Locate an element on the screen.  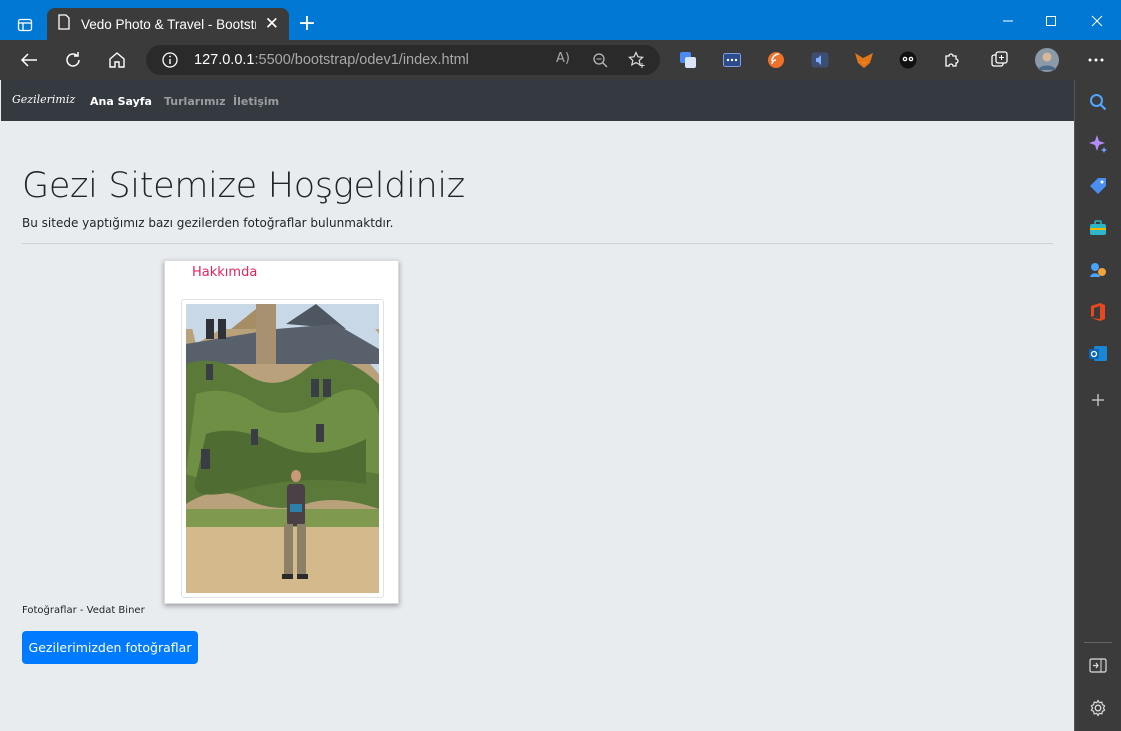
more-menu-icon is located at coordinates (1096, 60).